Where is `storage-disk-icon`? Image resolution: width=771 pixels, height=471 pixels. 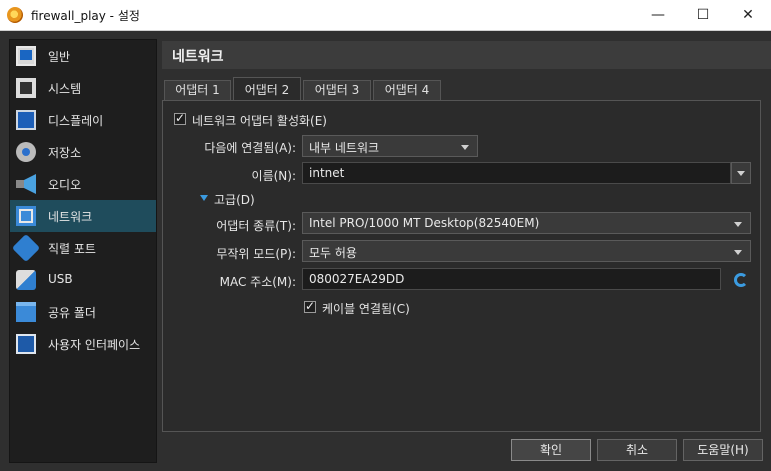 storage-disk-icon is located at coordinates (26, 152).